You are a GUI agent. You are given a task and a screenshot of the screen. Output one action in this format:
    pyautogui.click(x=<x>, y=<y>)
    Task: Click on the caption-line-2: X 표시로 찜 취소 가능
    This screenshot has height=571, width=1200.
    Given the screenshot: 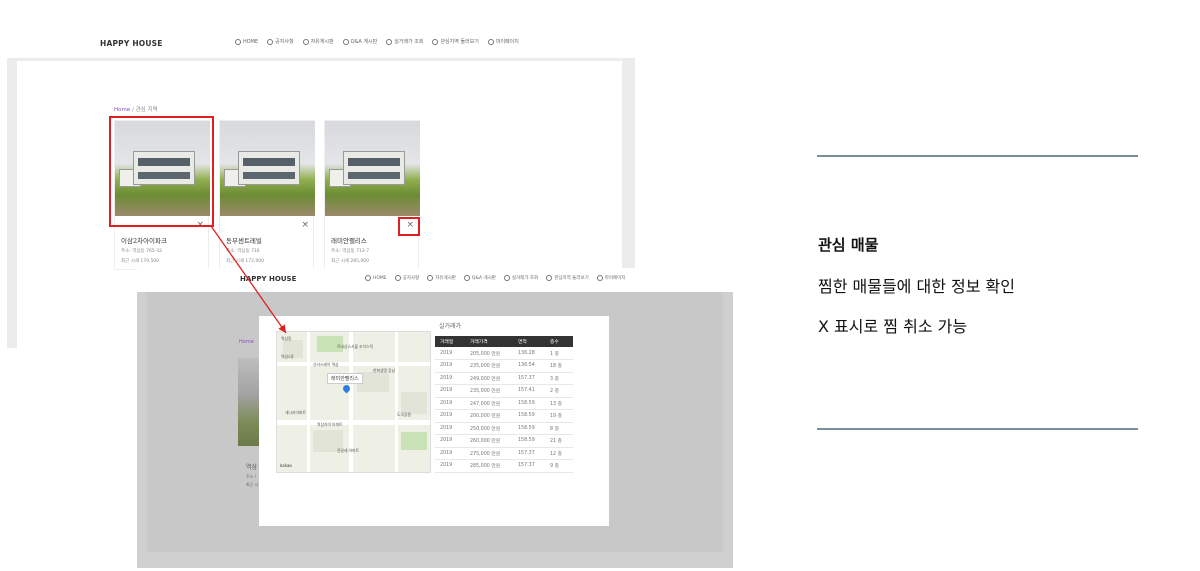 What is the action you would take?
    pyautogui.click(x=893, y=326)
    